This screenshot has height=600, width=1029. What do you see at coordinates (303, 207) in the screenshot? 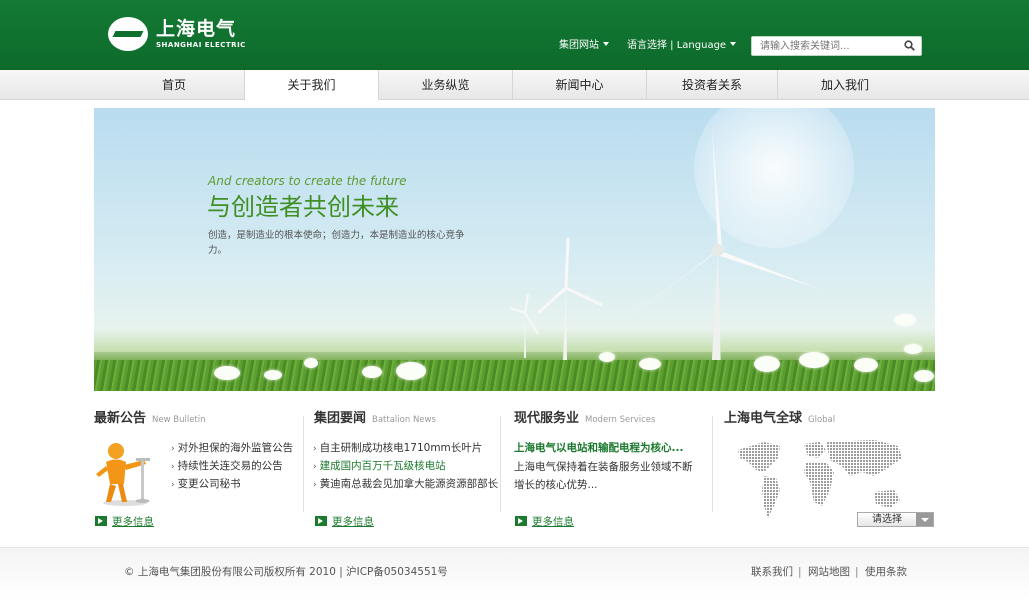
I see `banner-title: 与创造者共创未来` at bounding box center [303, 207].